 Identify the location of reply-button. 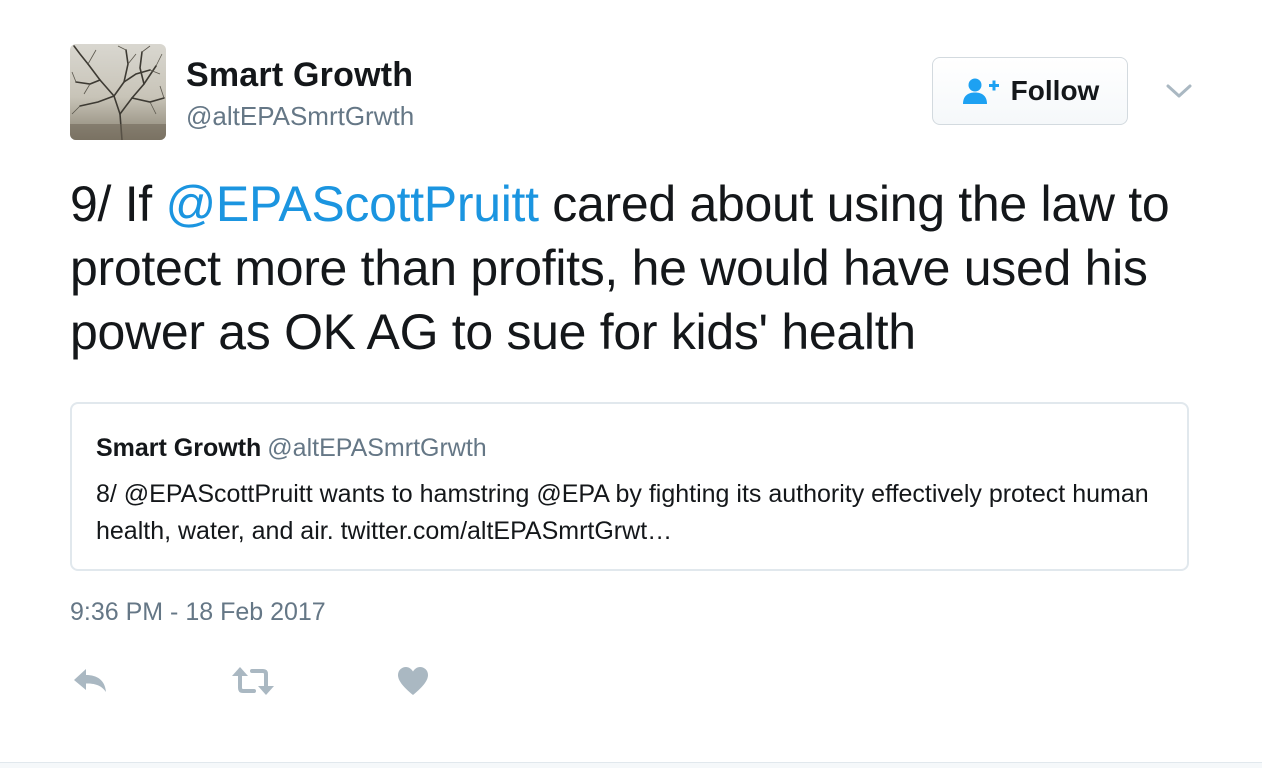
(90, 681).